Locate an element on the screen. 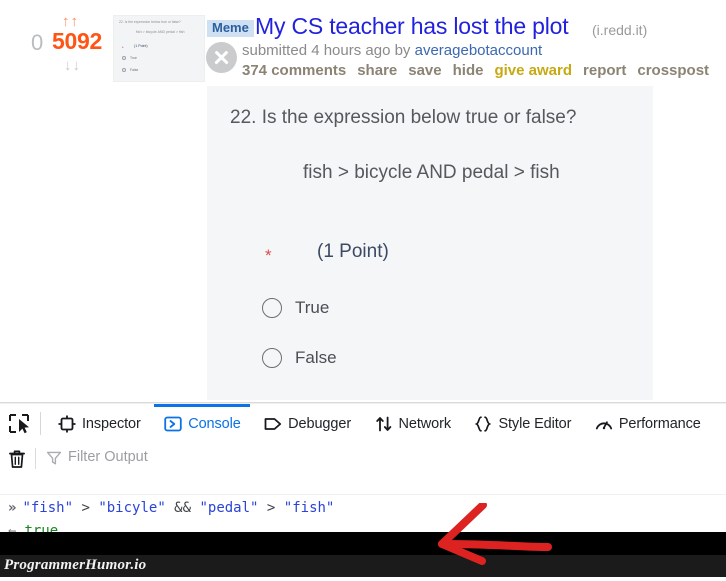 The width and height of the screenshot is (726, 581). action-comments: 374 comments is located at coordinates (294, 70).